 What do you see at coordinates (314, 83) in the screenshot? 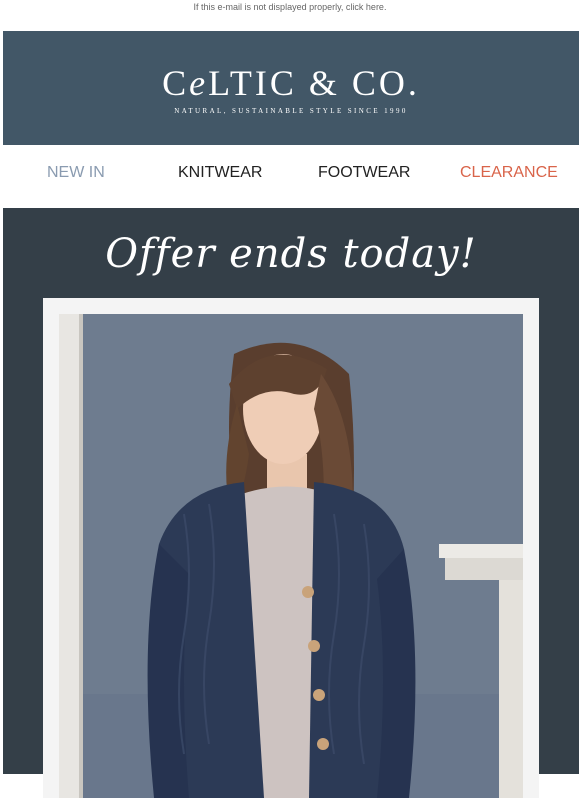
I see `logo-rest: LTIC & CO.` at bounding box center [314, 83].